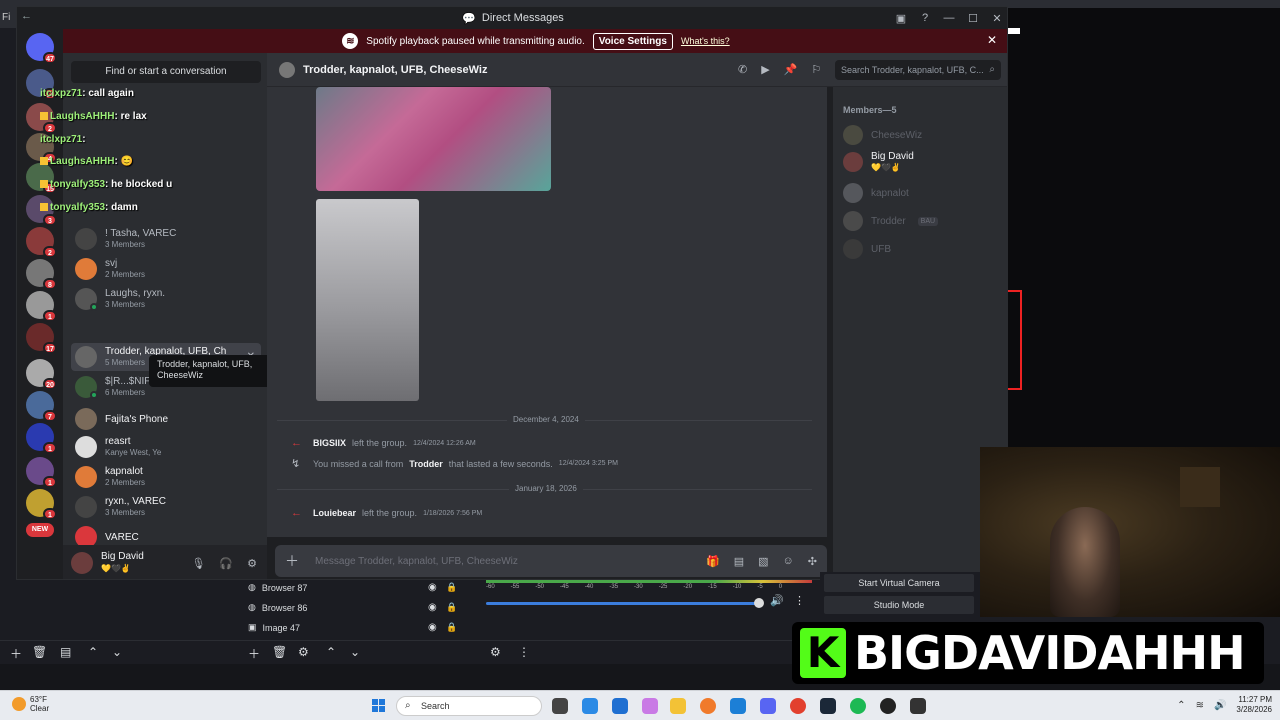 Image resolution: width=1280 pixels, height=720 pixels. I want to click on search-input: Search Trodder, kapnalot, UFB, C... ⌕, so click(918, 70).